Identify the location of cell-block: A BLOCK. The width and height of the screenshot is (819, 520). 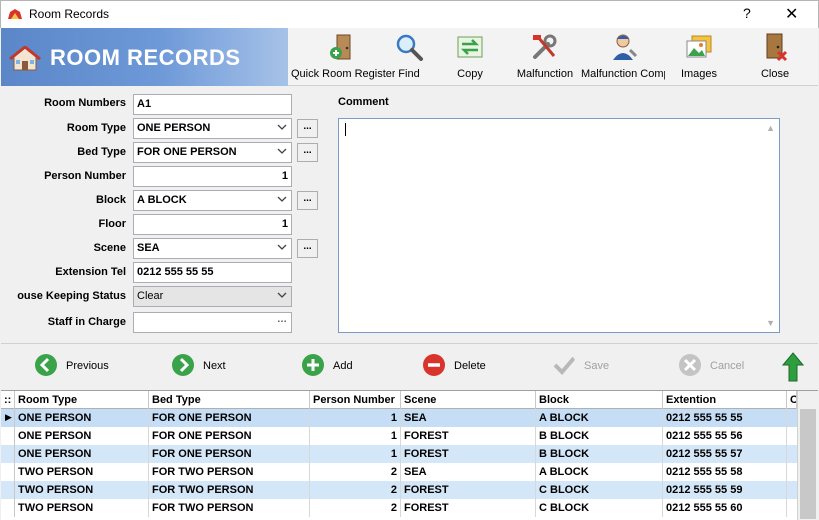
(599, 418).